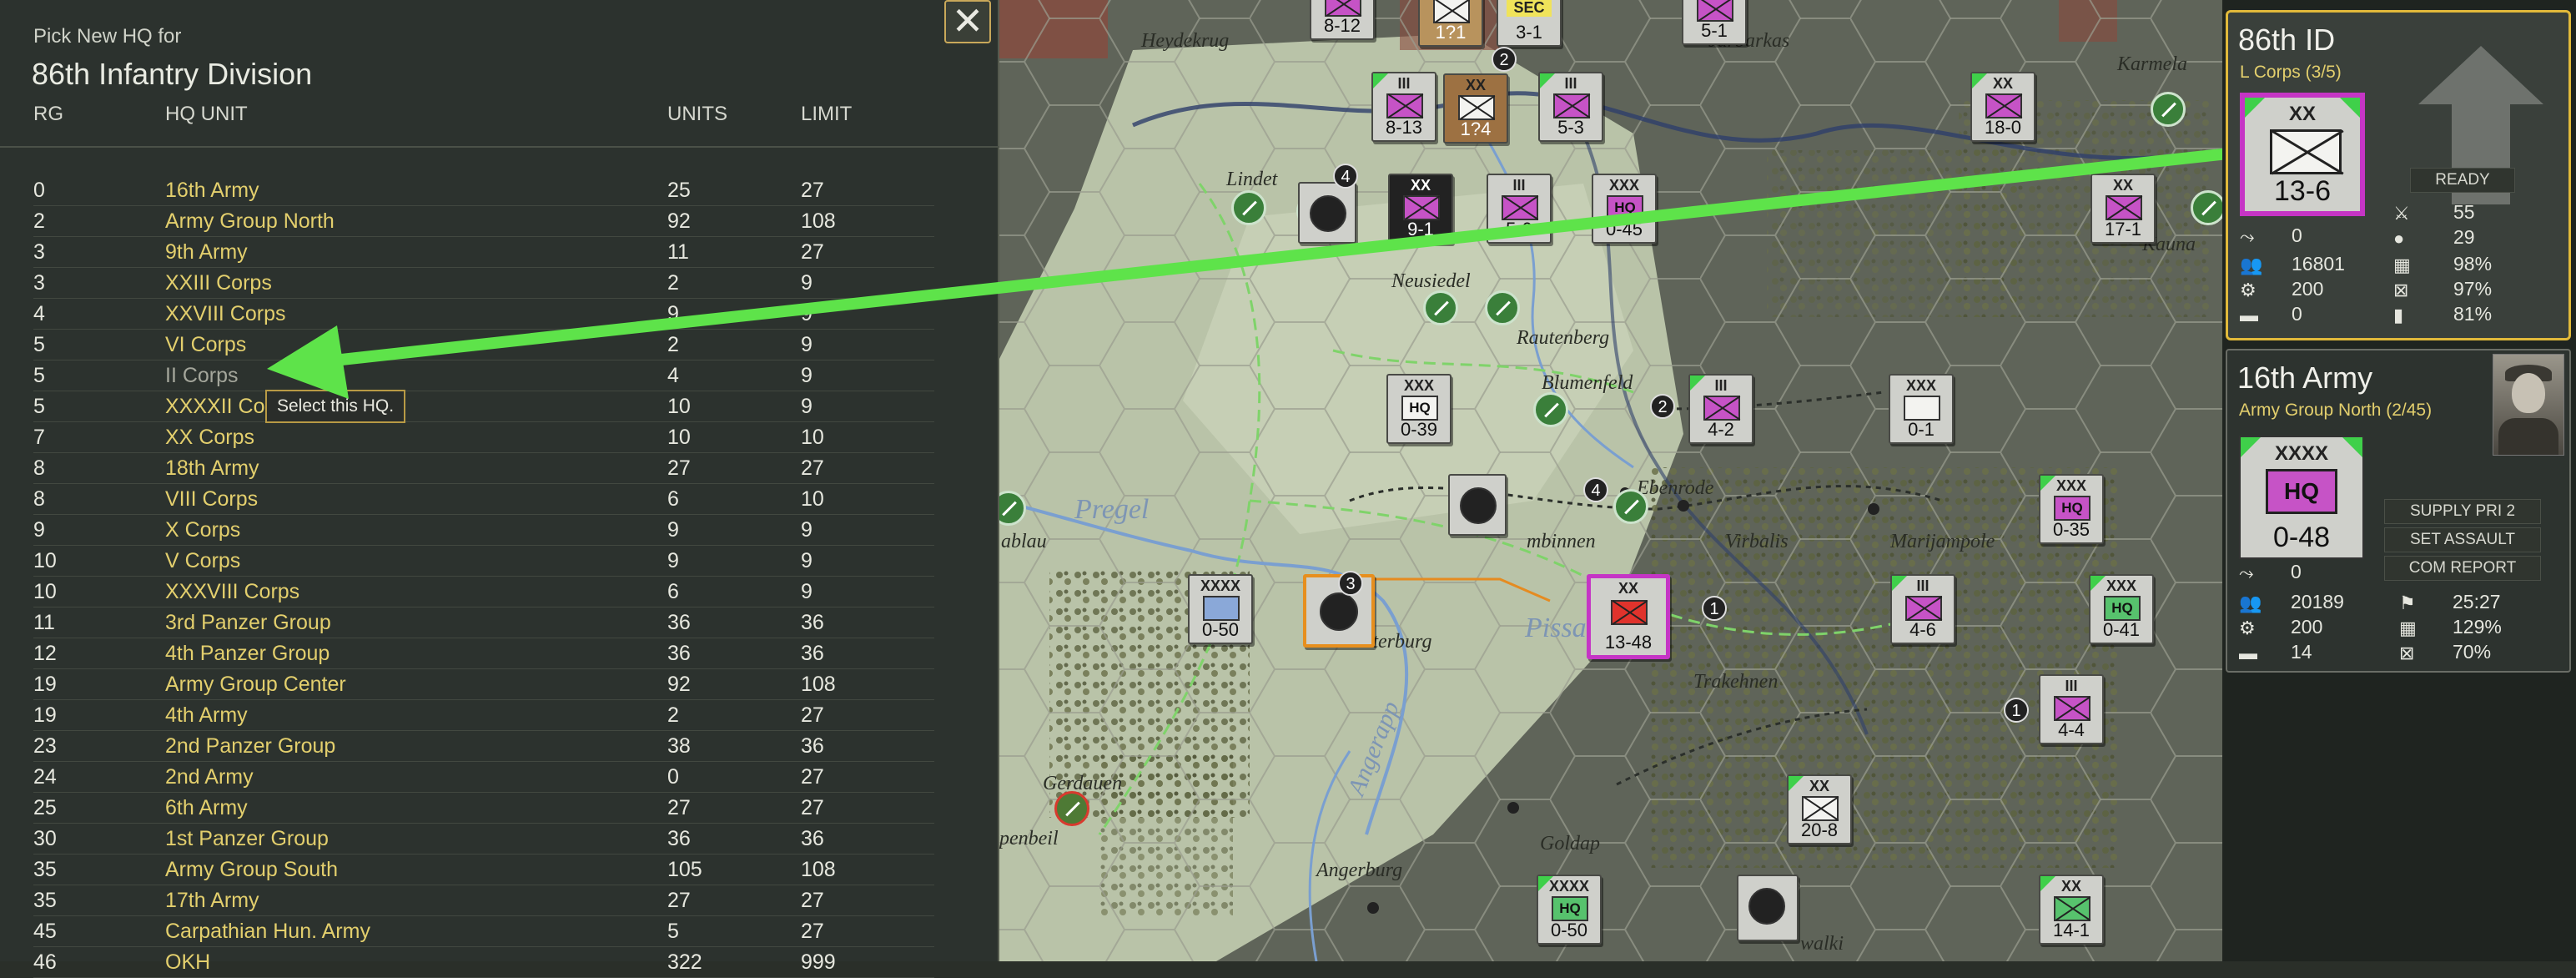  What do you see at coordinates (1450, 23) in the screenshot?
I see `unit-counter: 1?1` at bounding box center [1450, 23].